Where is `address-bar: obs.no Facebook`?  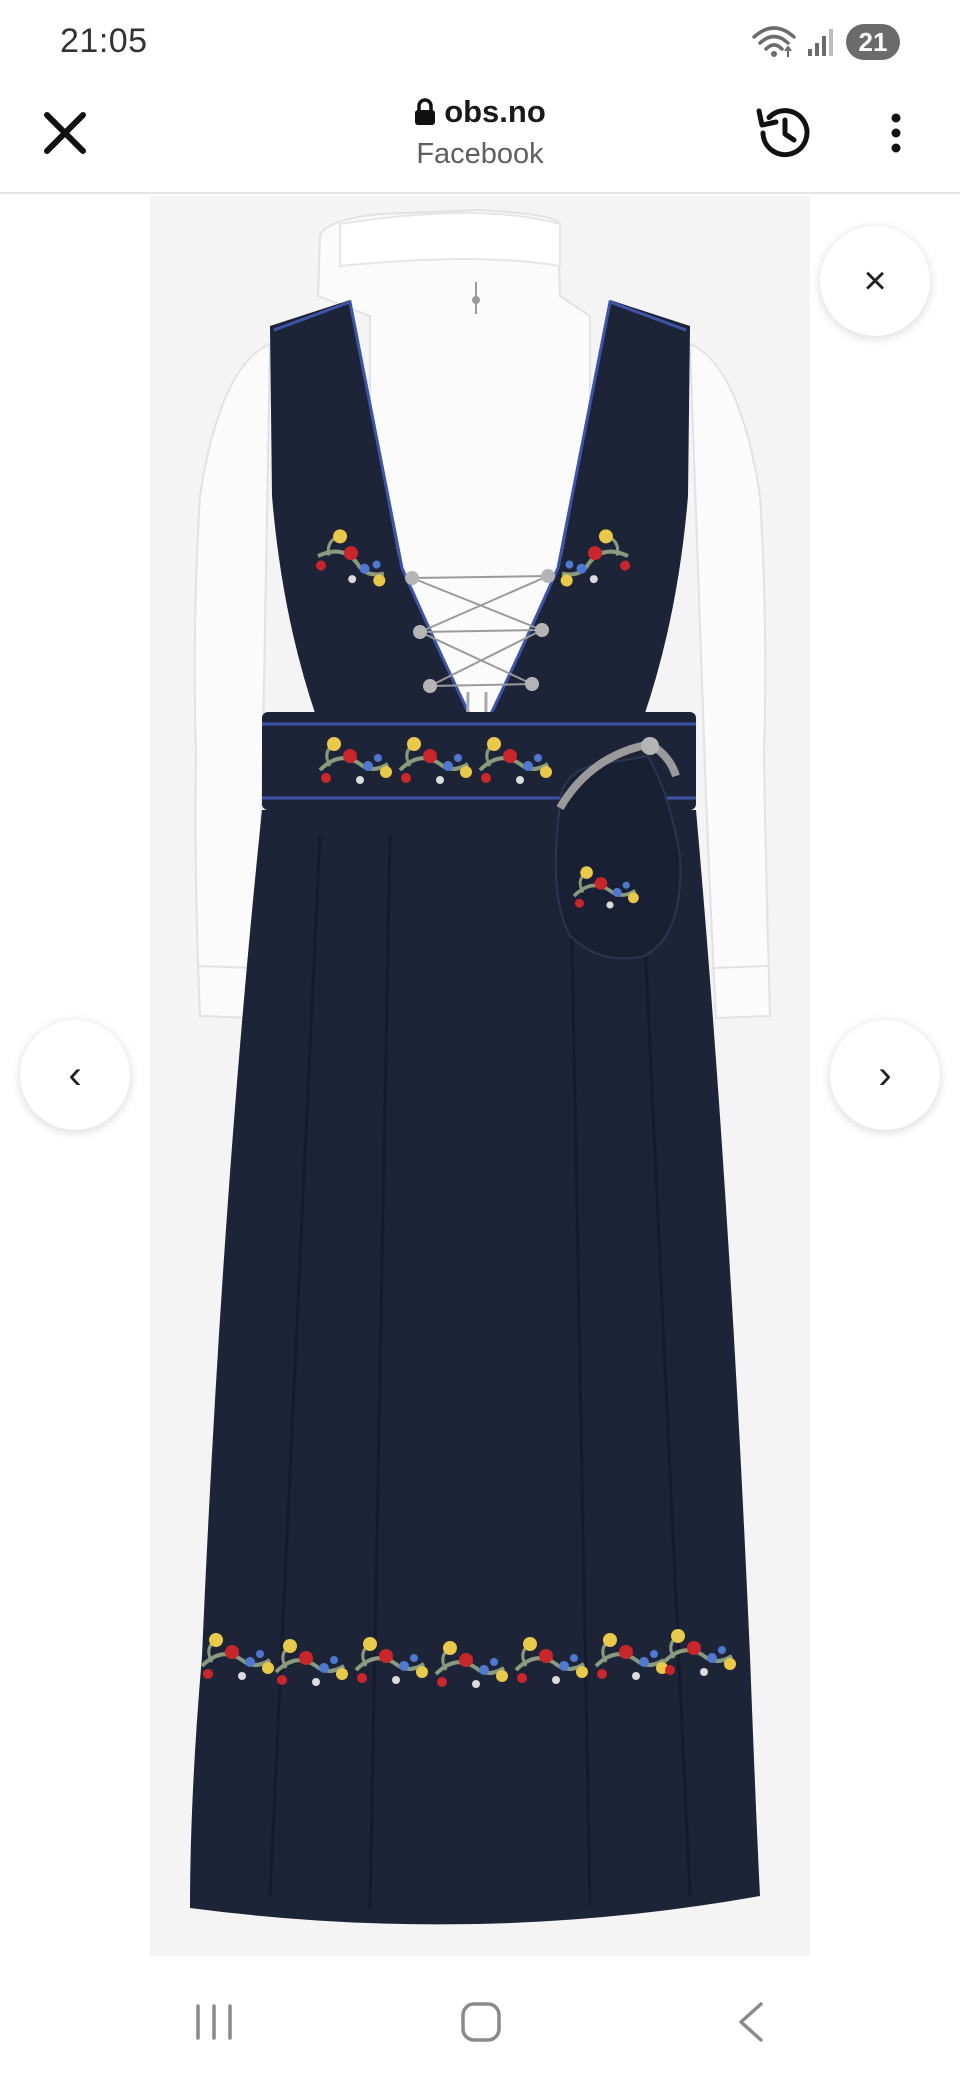
address-bar: obs.no Facebook is located at coordinates (480, 130).